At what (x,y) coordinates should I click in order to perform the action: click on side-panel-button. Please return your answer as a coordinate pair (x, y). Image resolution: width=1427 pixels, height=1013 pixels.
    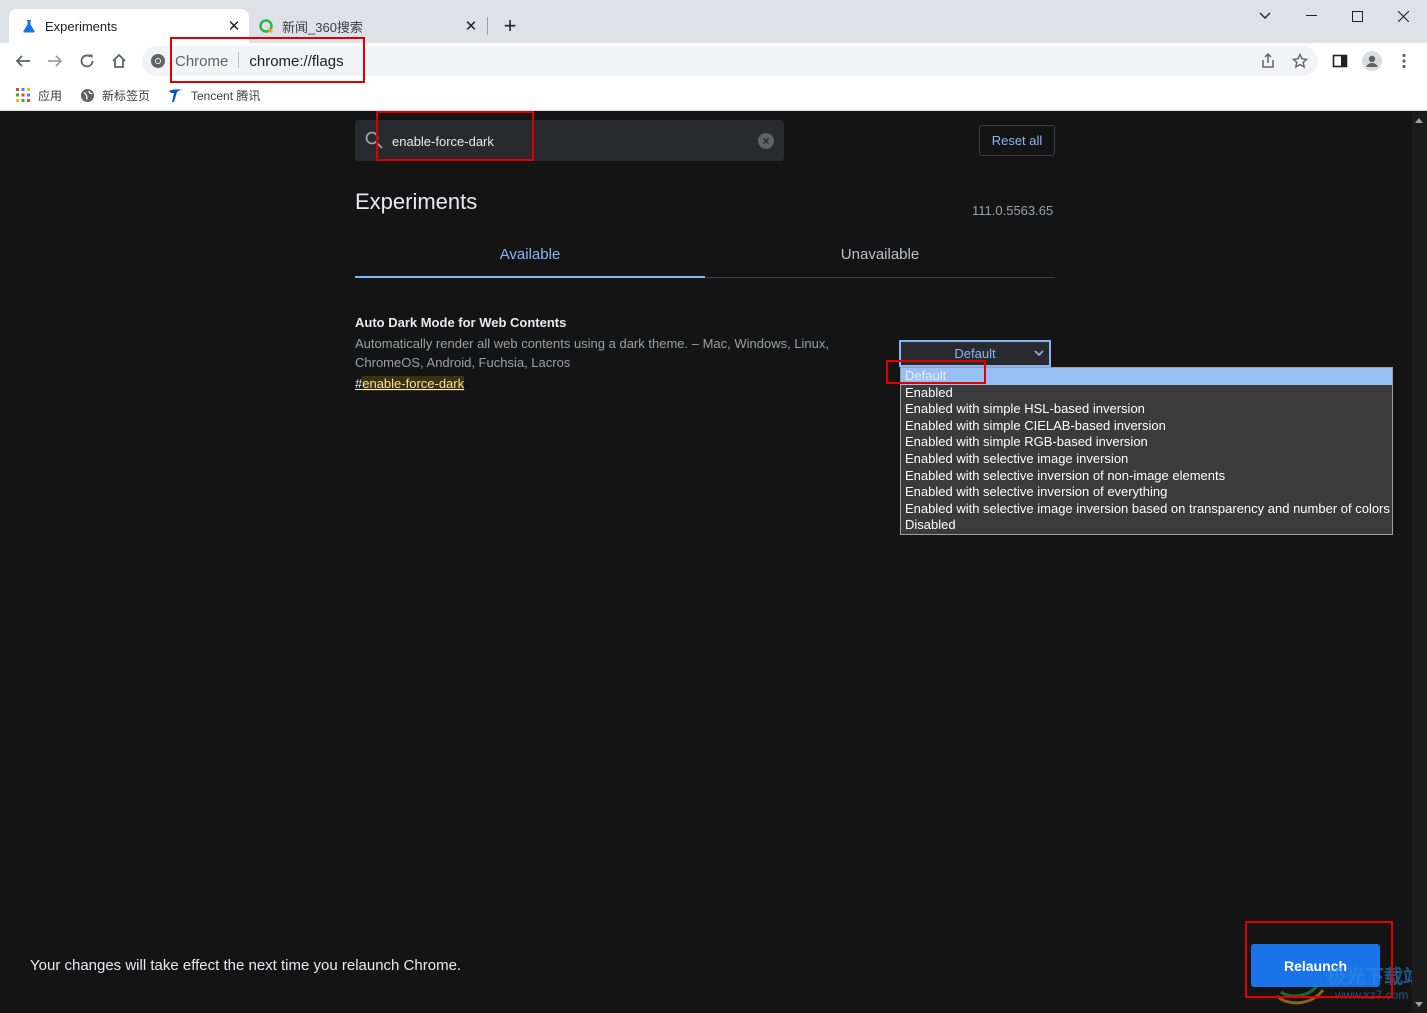
    Looking at the image, I should click on (1340, 61).